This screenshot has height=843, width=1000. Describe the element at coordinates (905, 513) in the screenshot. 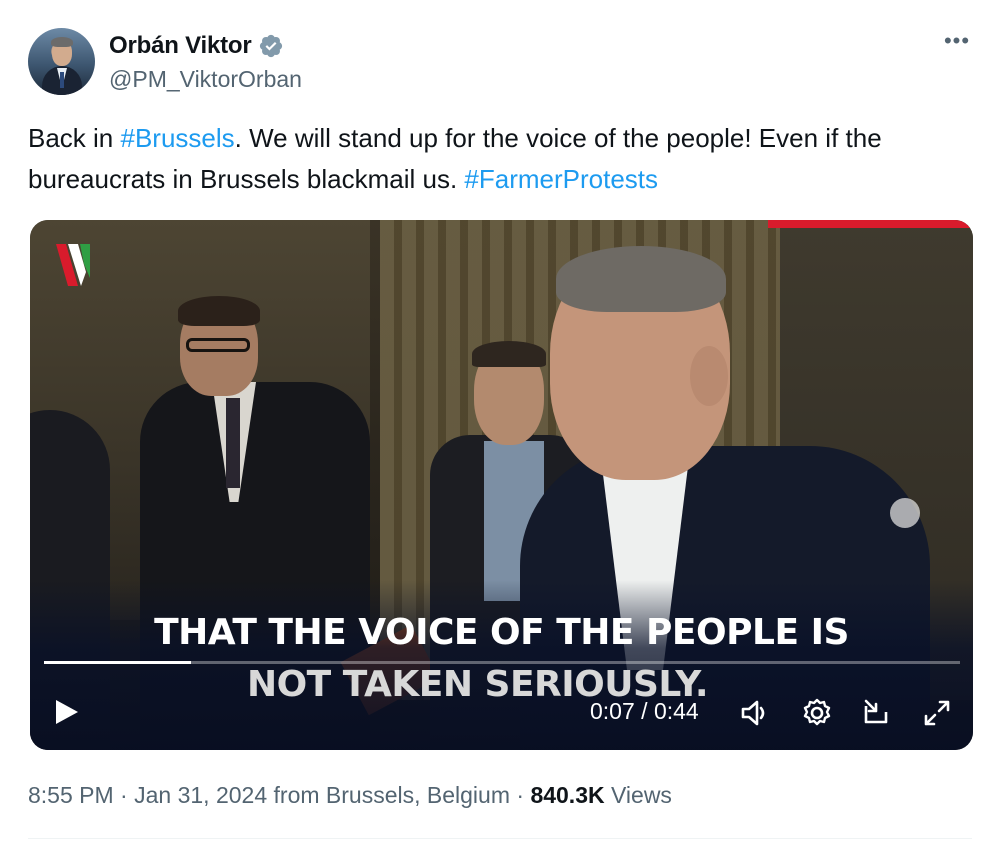

I see `video-indicator-dot` at that location.